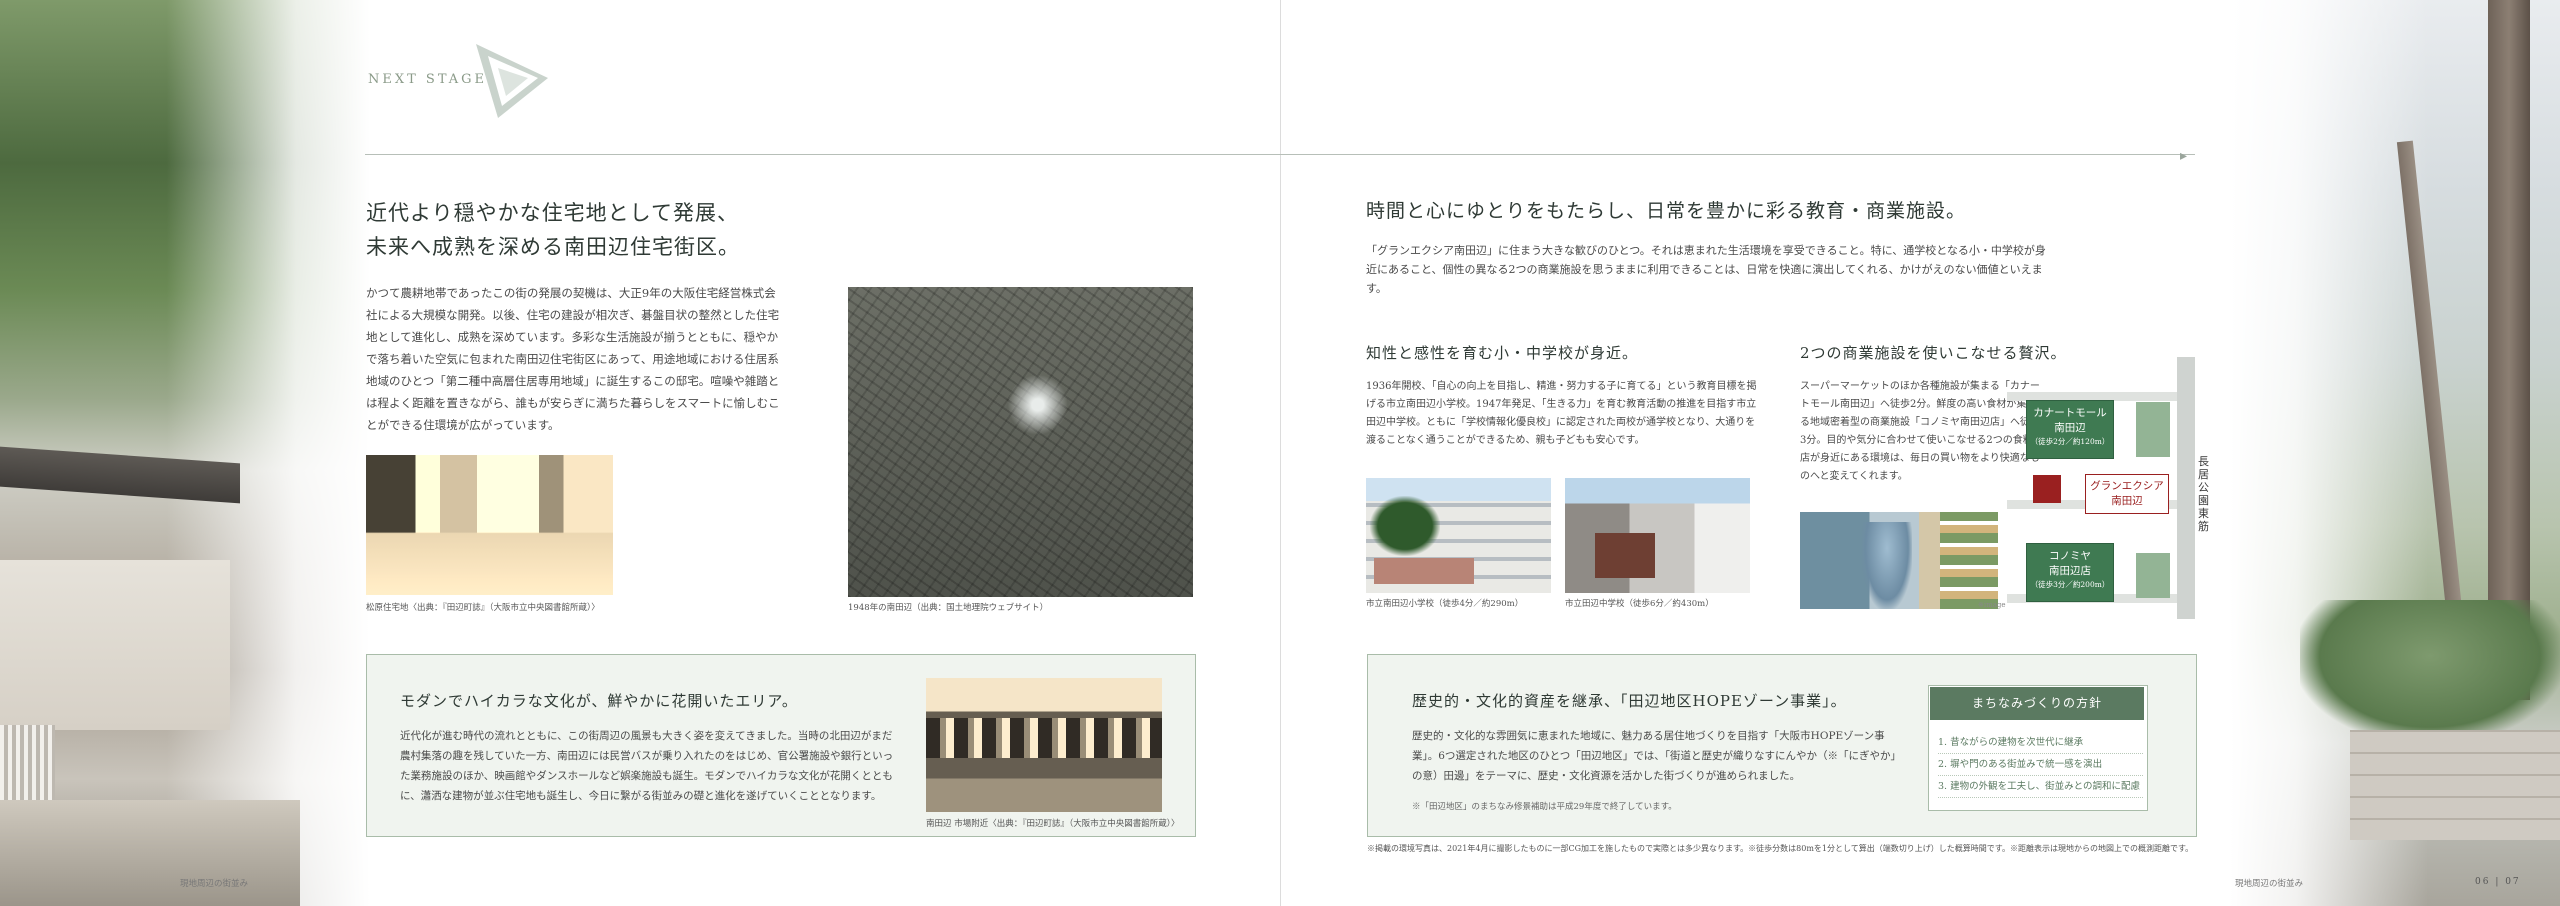 This screenshot has height=906, width=2560. I want to click on left-heading-line2: 未来へ成熟を深める南田辺住宅街区。, so click(553, 247).